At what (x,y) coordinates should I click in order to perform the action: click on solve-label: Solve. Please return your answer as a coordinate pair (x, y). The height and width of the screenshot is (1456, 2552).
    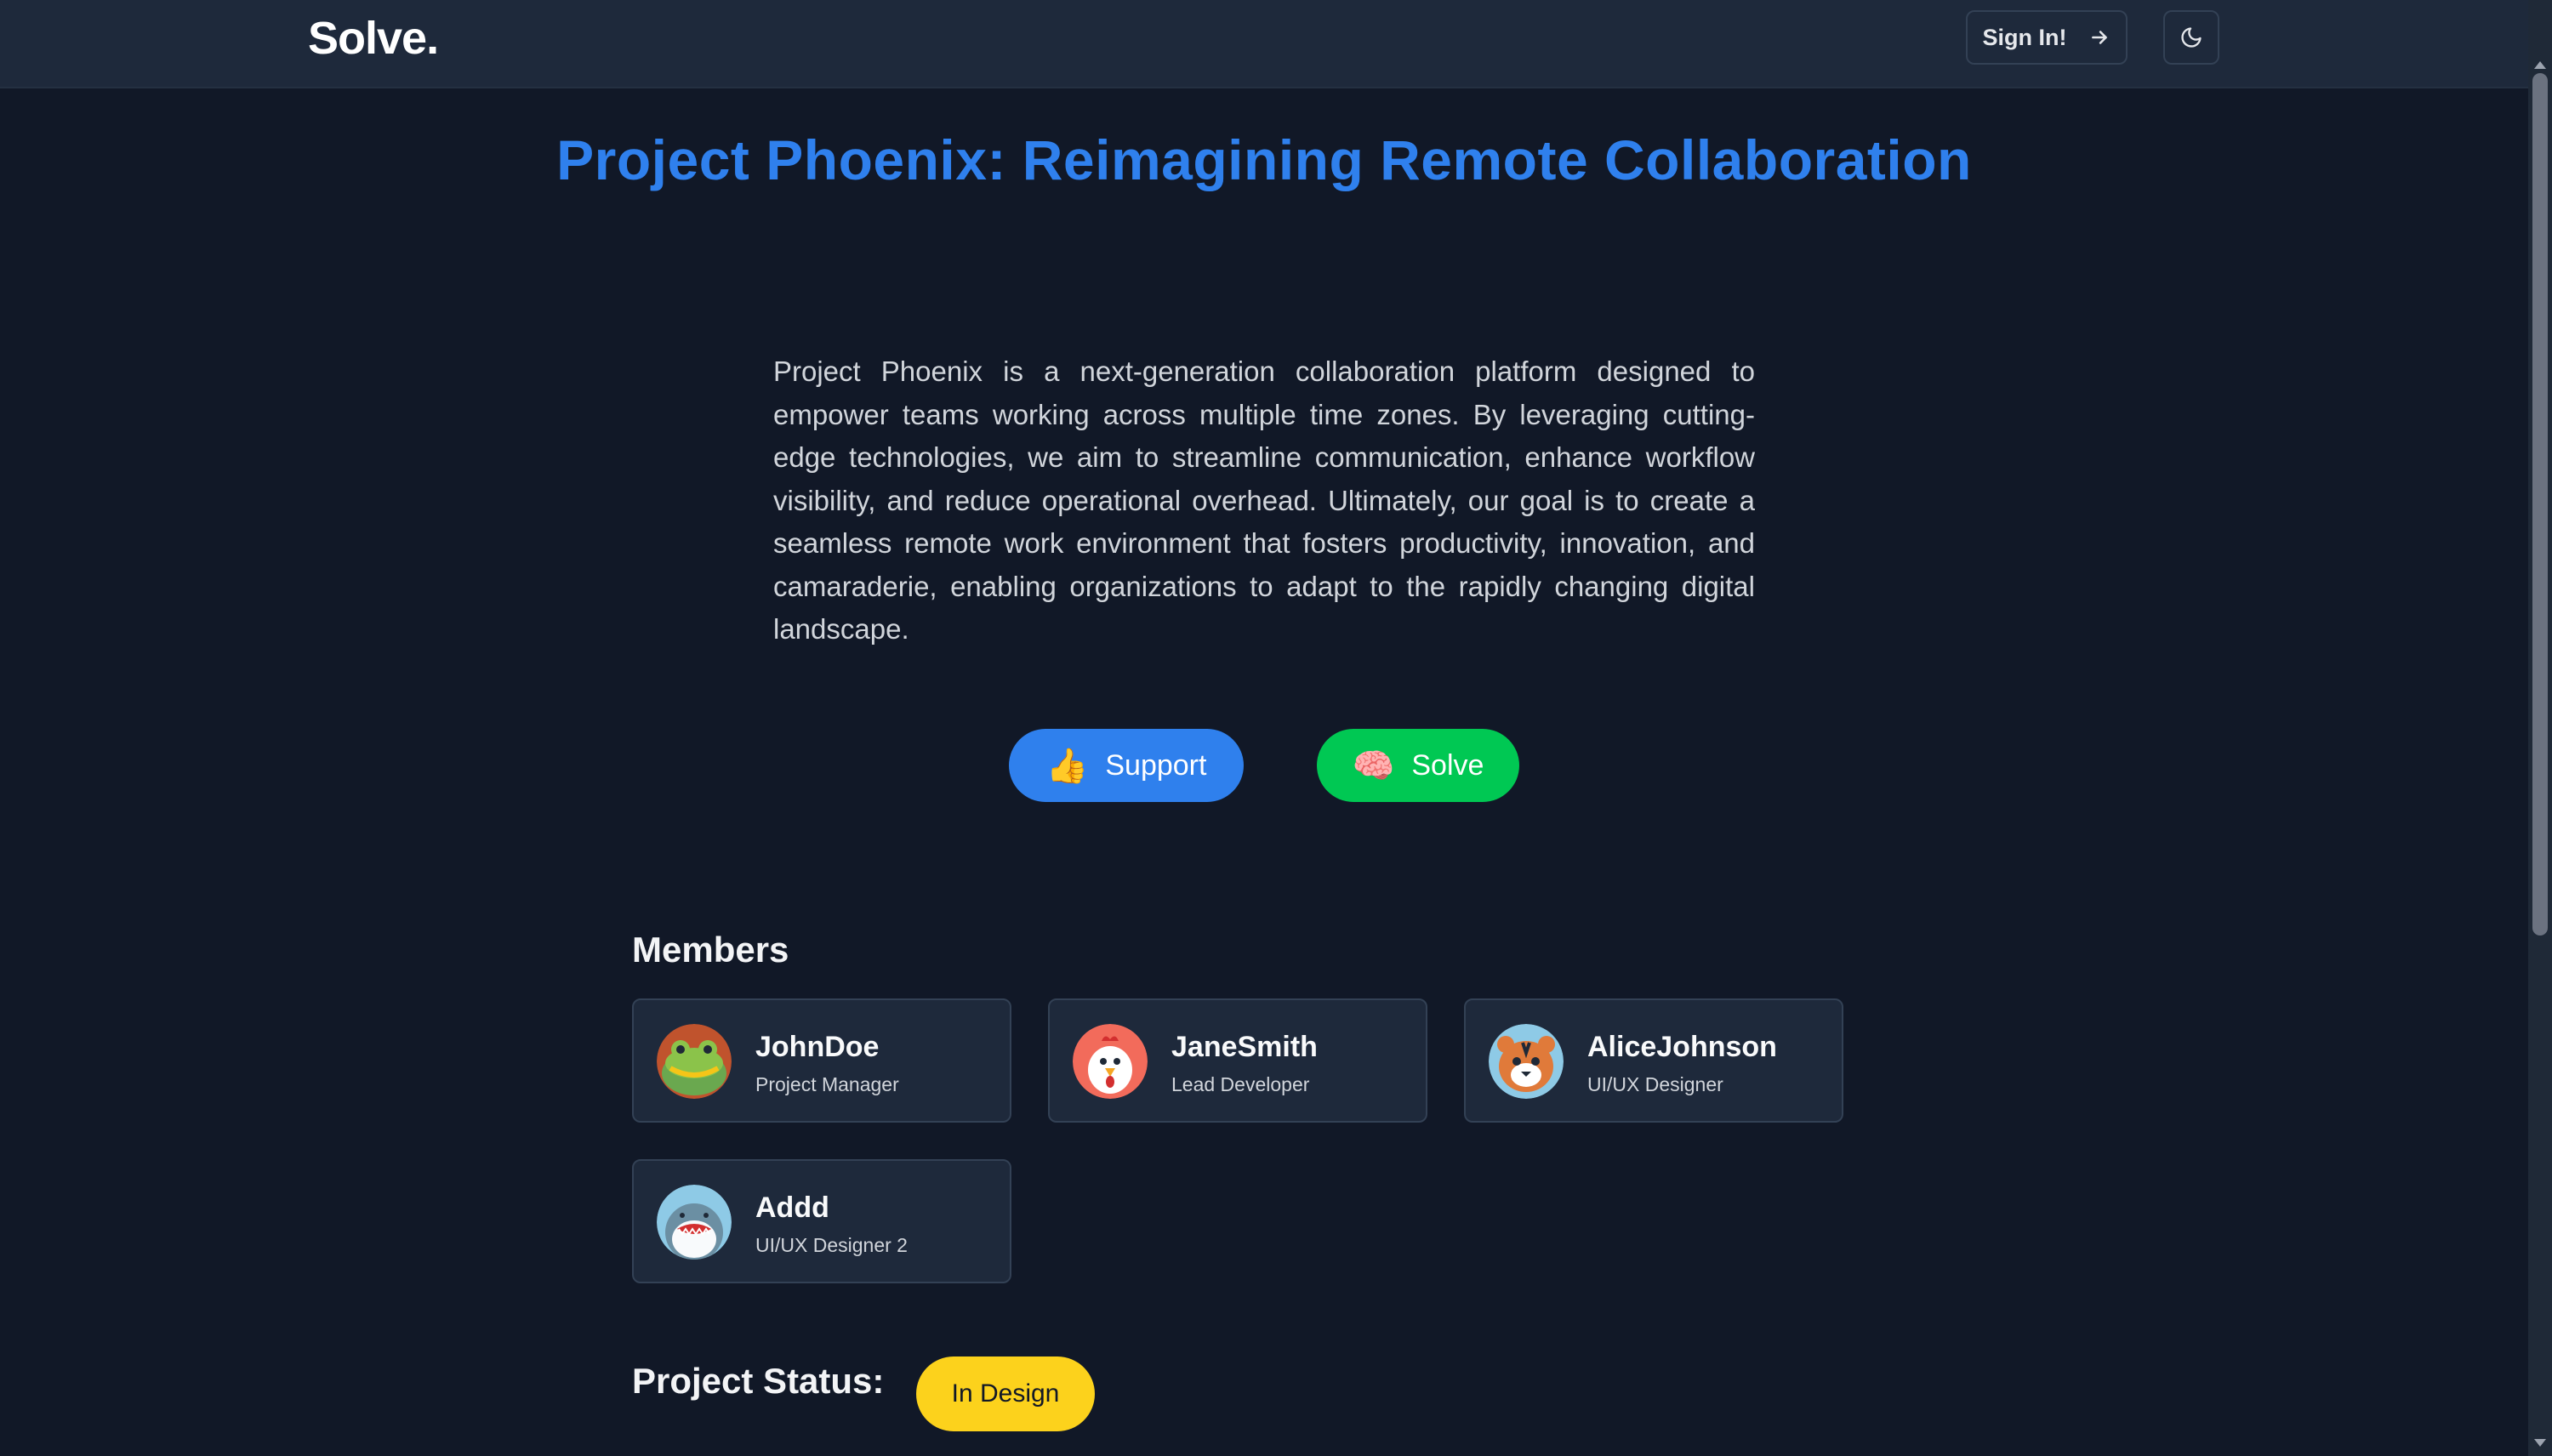
    Looking at the image, I should click on (1448, 765).